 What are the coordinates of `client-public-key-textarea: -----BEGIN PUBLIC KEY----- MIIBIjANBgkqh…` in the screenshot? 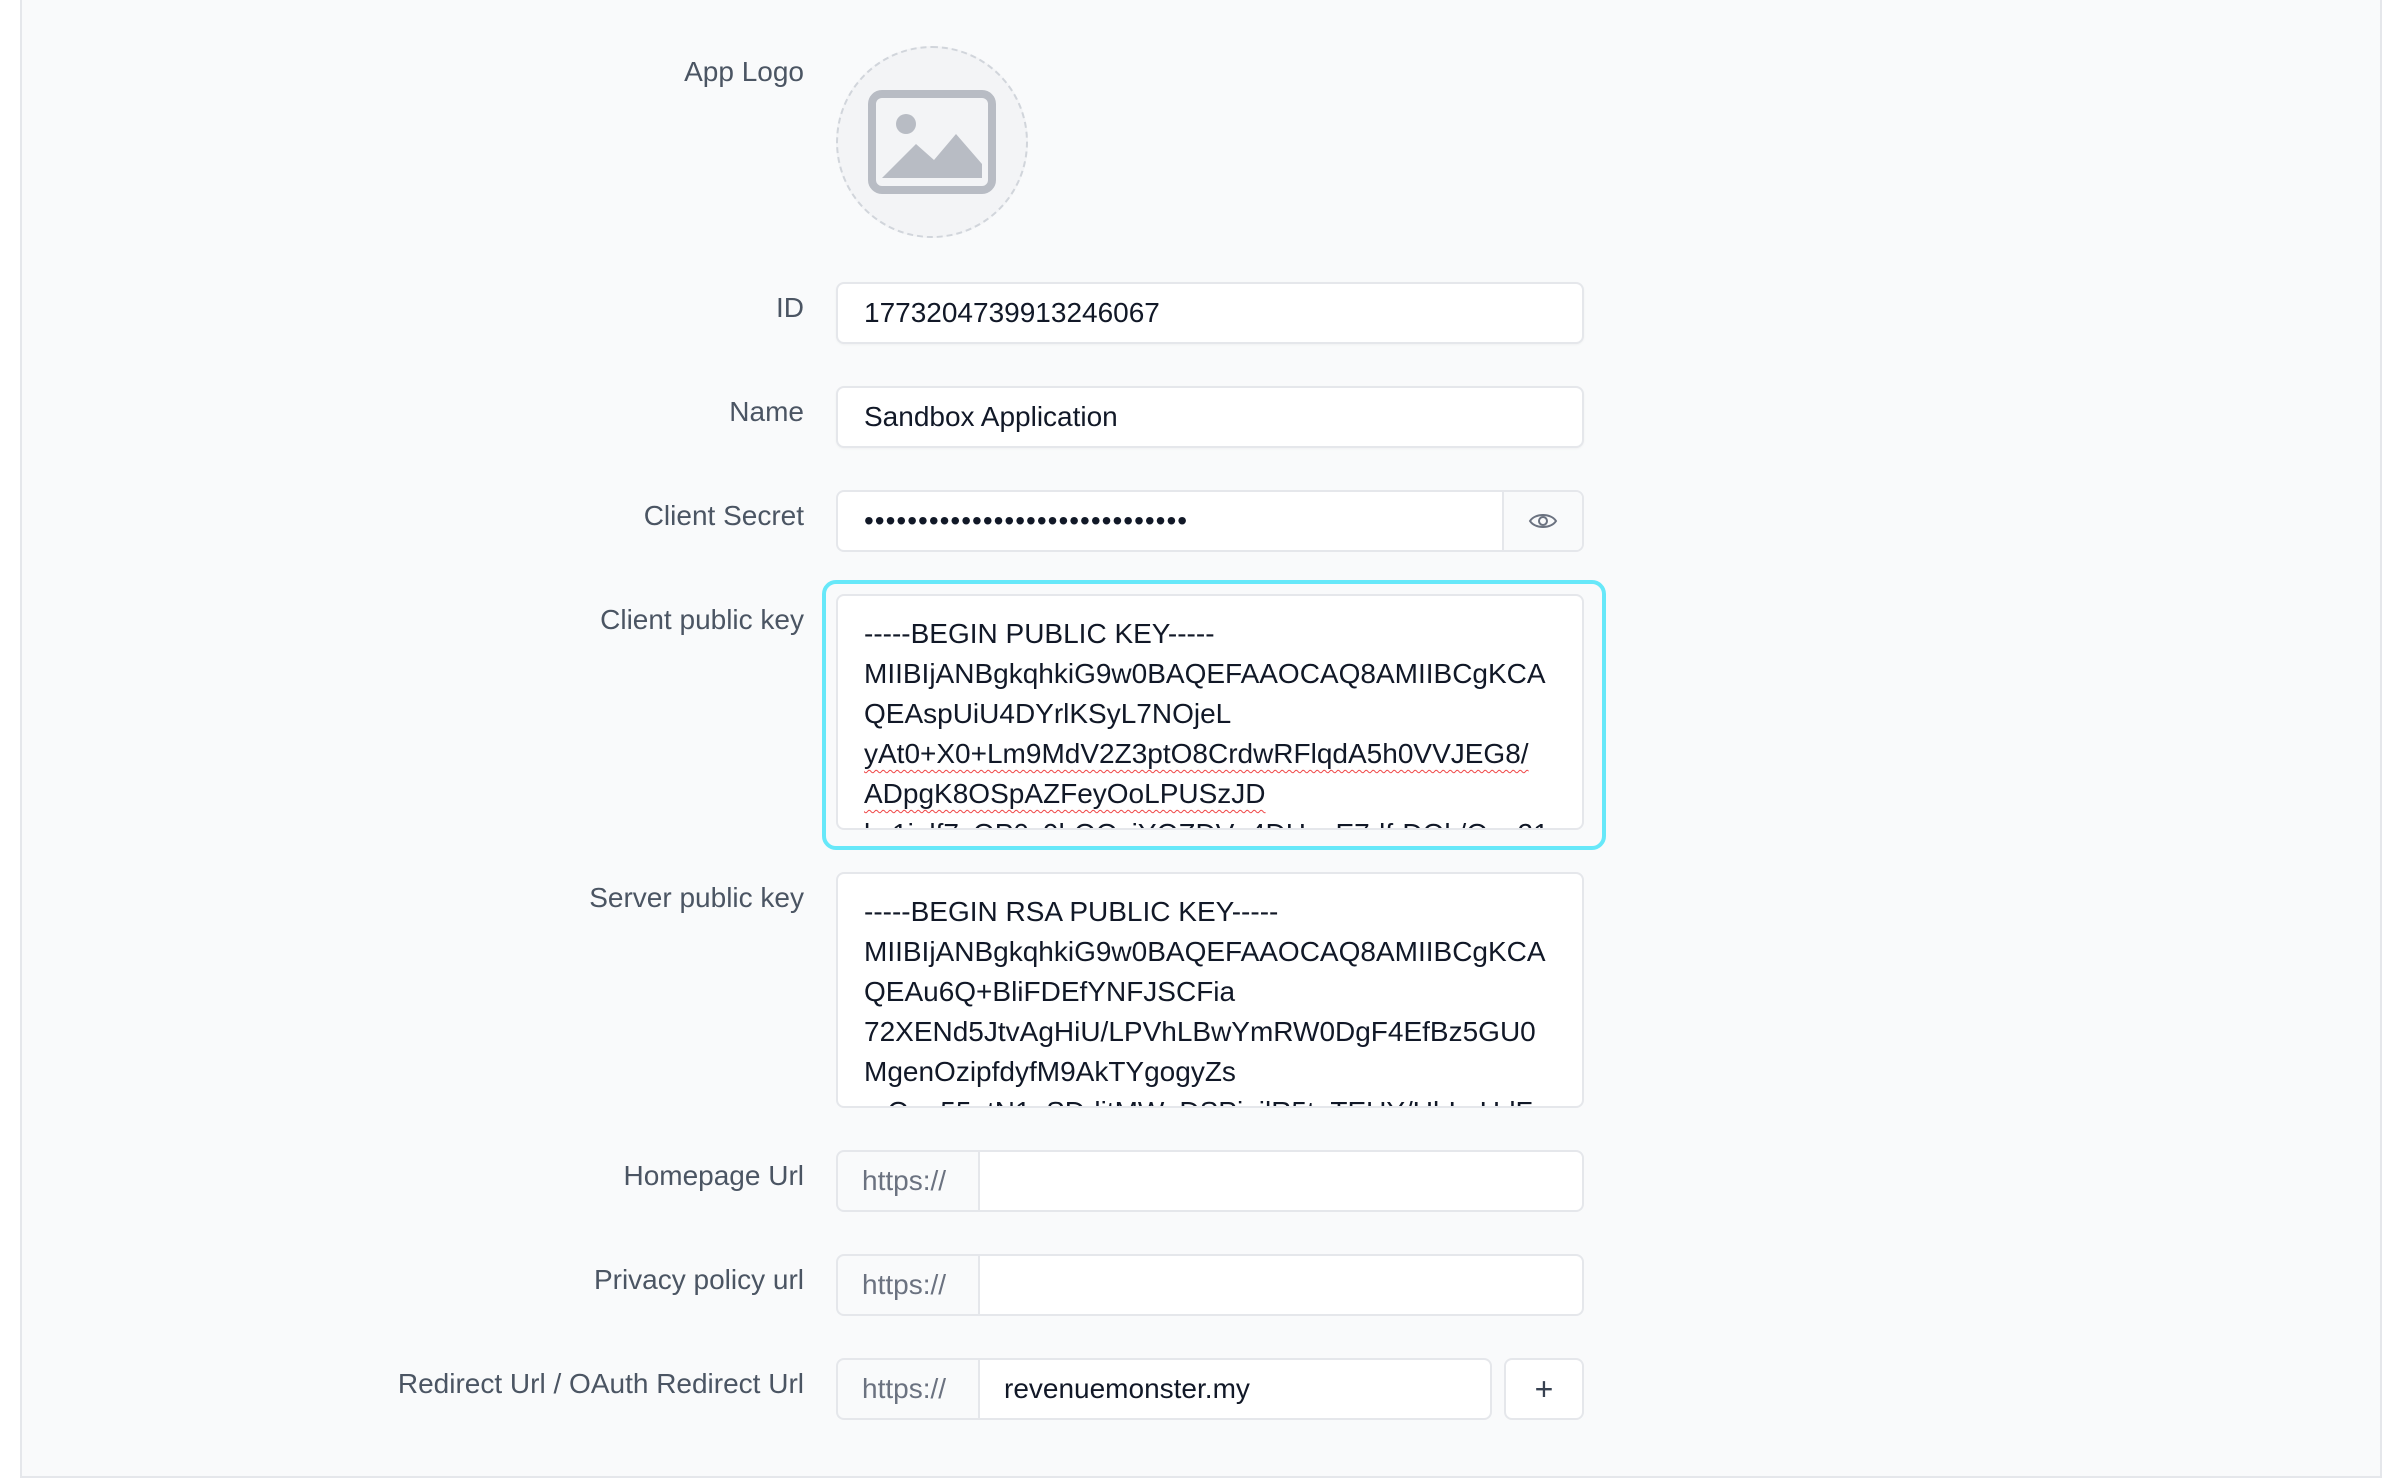 It's located at (1210, 712).